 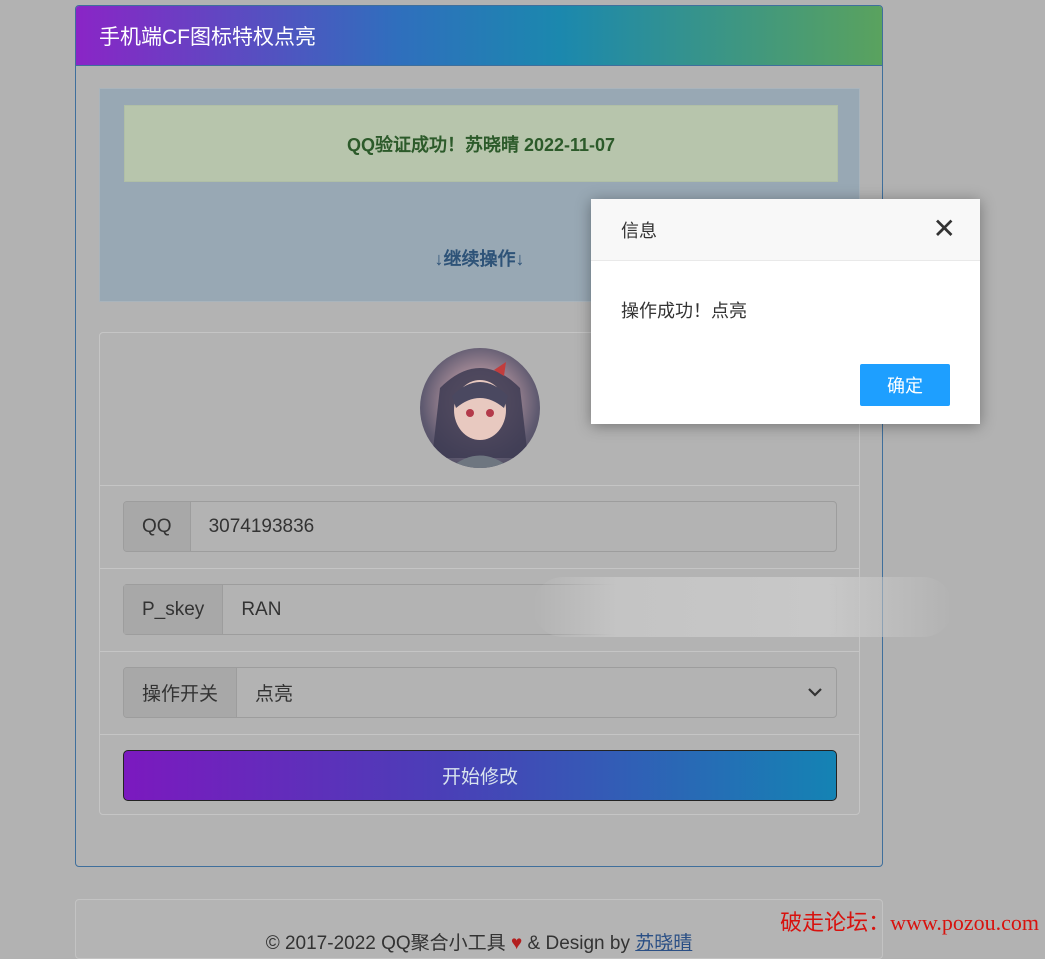 What do you see at coordinates (785, 292) in the screenshot?
I see `dialog-body: 操作成功！点亮` at bounding box center [785, 292].